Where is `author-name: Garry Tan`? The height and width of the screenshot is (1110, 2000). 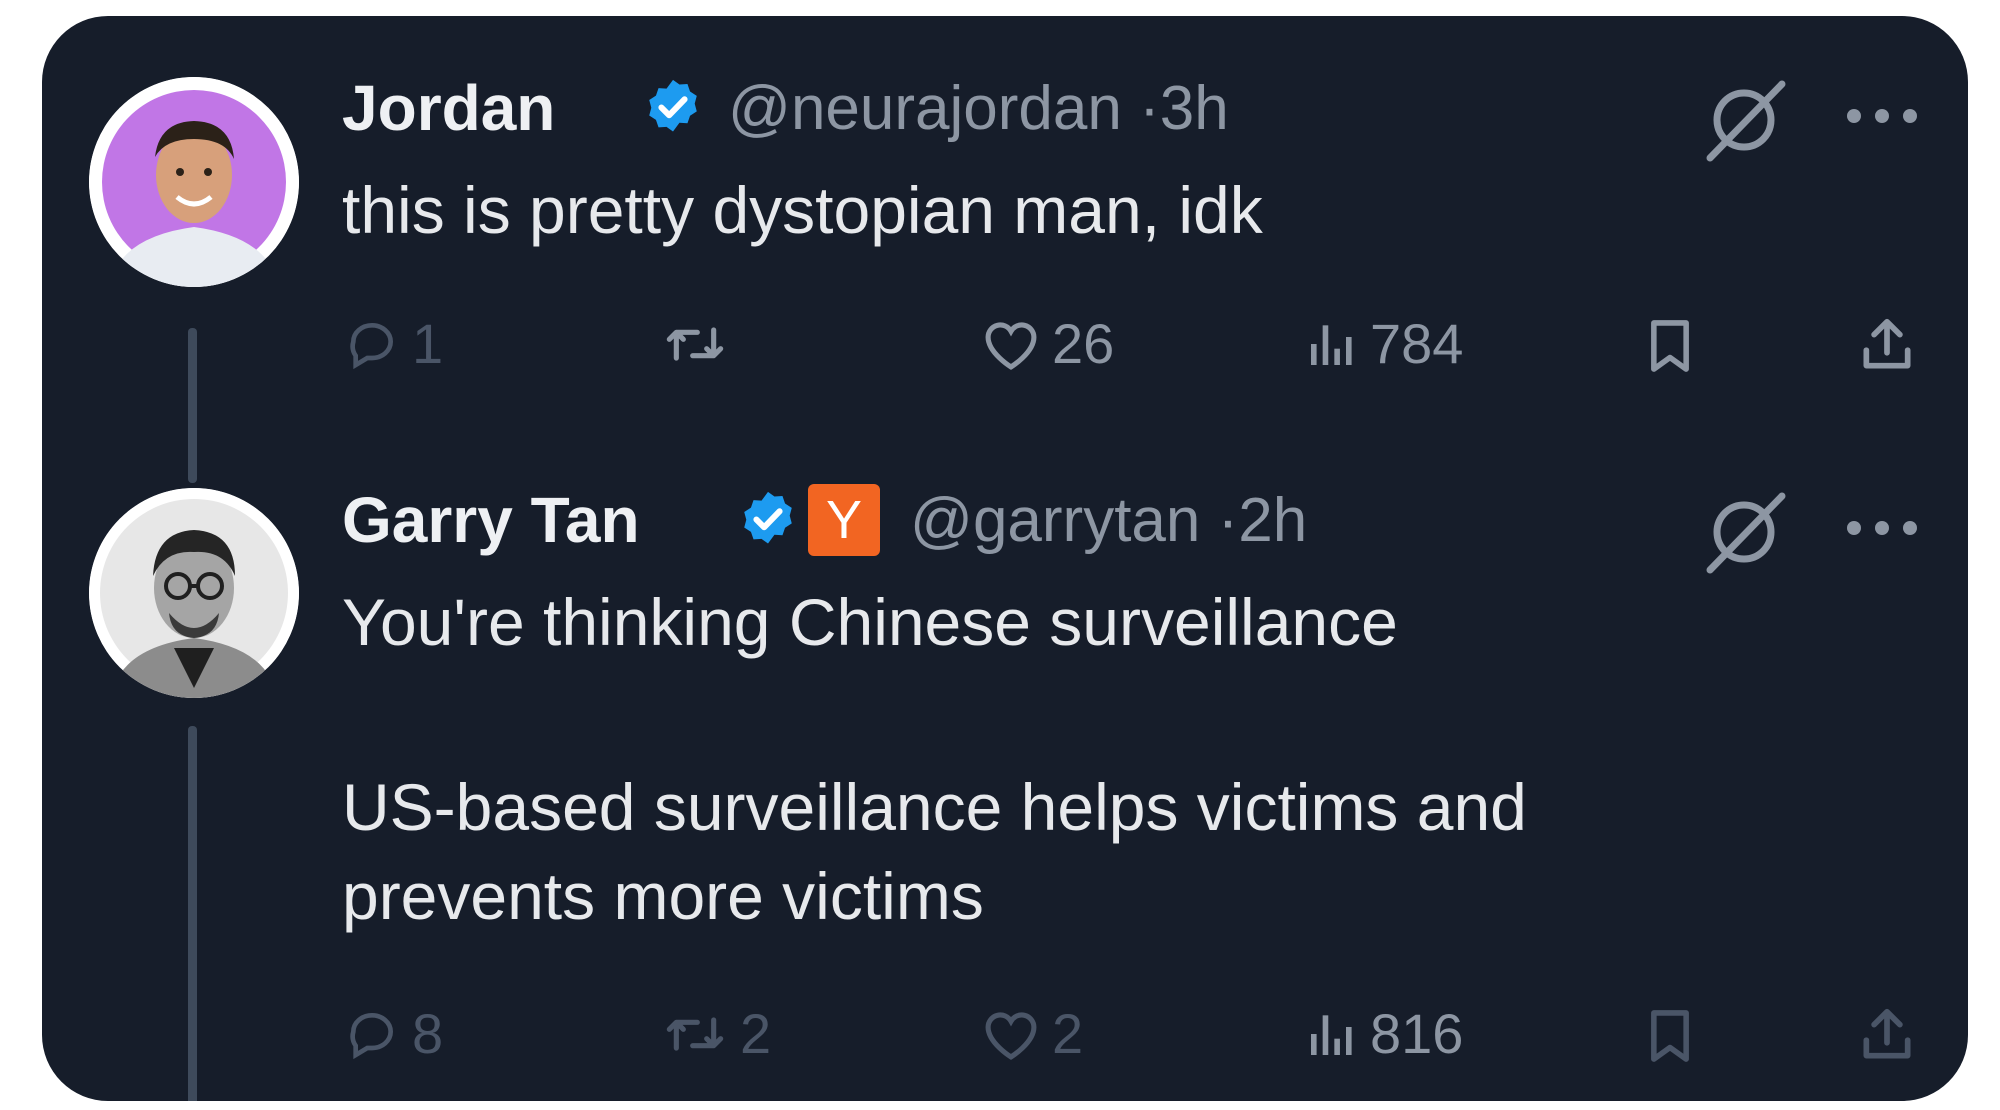
author-name: Garry Tan is located at coordinates (491, 520).